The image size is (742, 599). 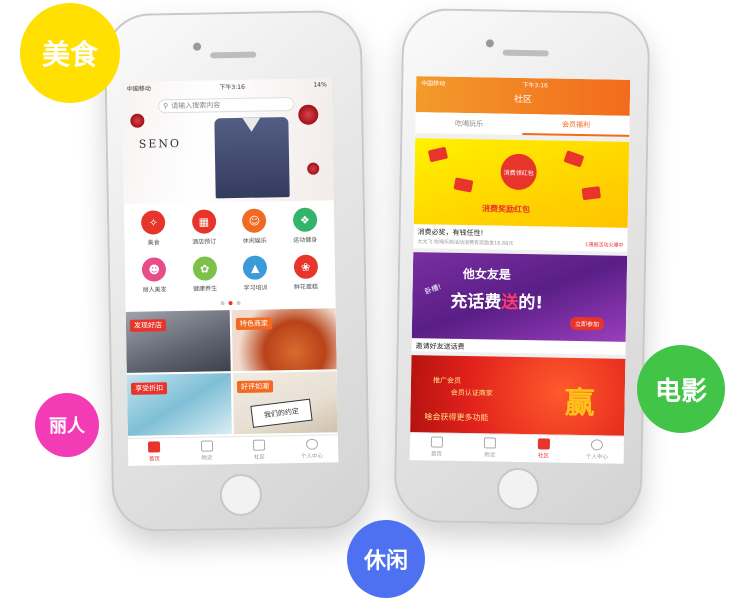 What do you see at coordinates (254, 241) in the screenshot?
I see `category-label: 休闲娱乐` at bounding box center [254, 241].